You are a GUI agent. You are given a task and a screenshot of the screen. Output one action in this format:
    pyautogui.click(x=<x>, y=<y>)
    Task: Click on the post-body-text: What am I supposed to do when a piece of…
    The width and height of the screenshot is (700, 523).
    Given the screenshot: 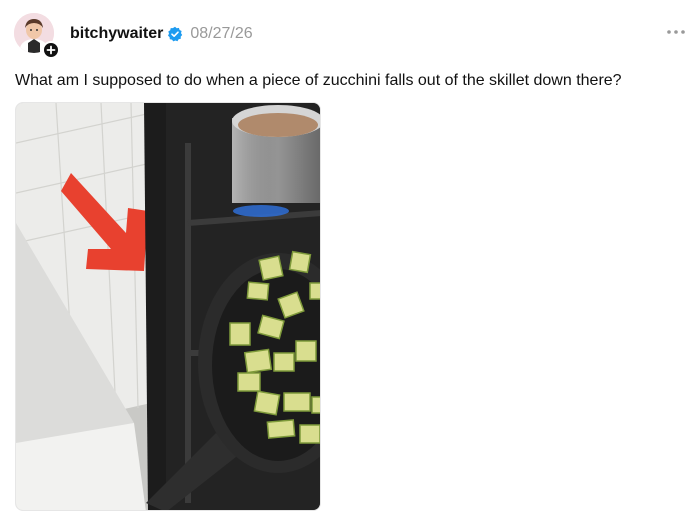 What is the action you would take?
    pyautogui.click(x=318, y=80)
    